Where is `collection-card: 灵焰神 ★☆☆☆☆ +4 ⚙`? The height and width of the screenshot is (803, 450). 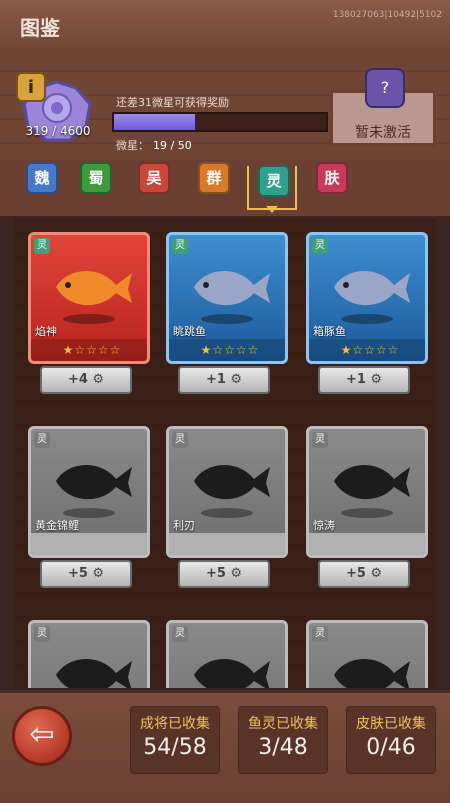 collection-card: 灵焰神 ★☆☆☆☆ +4 ⚙ is located at coordinates (89, 317).